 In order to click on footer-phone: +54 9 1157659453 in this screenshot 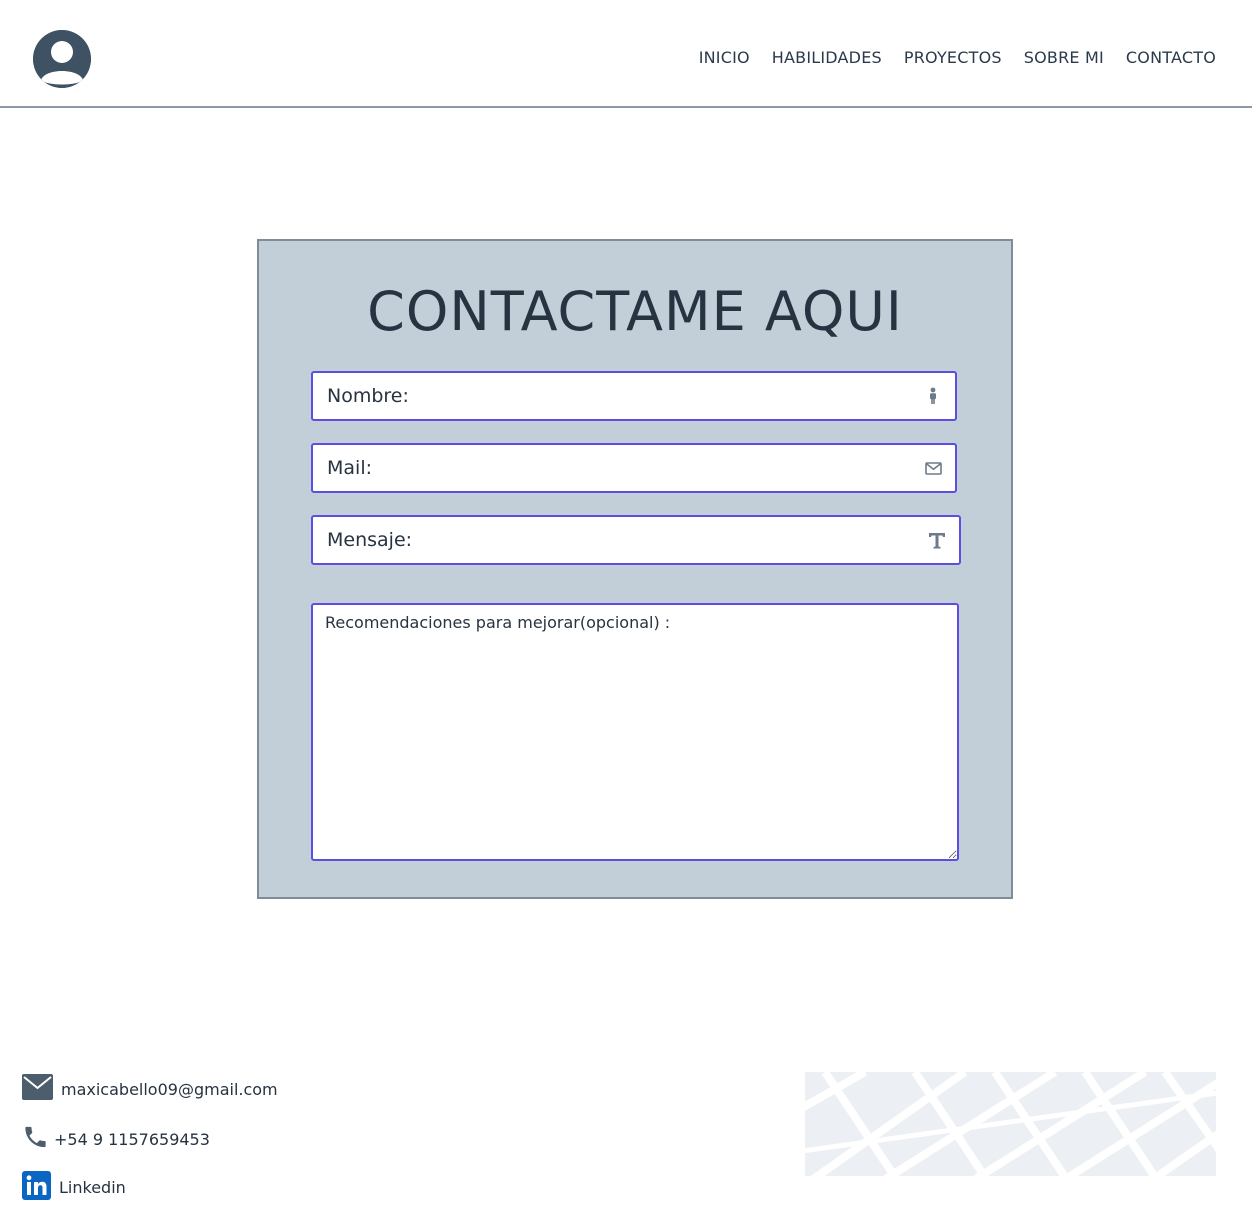, I will do `click(116, 1139)`.